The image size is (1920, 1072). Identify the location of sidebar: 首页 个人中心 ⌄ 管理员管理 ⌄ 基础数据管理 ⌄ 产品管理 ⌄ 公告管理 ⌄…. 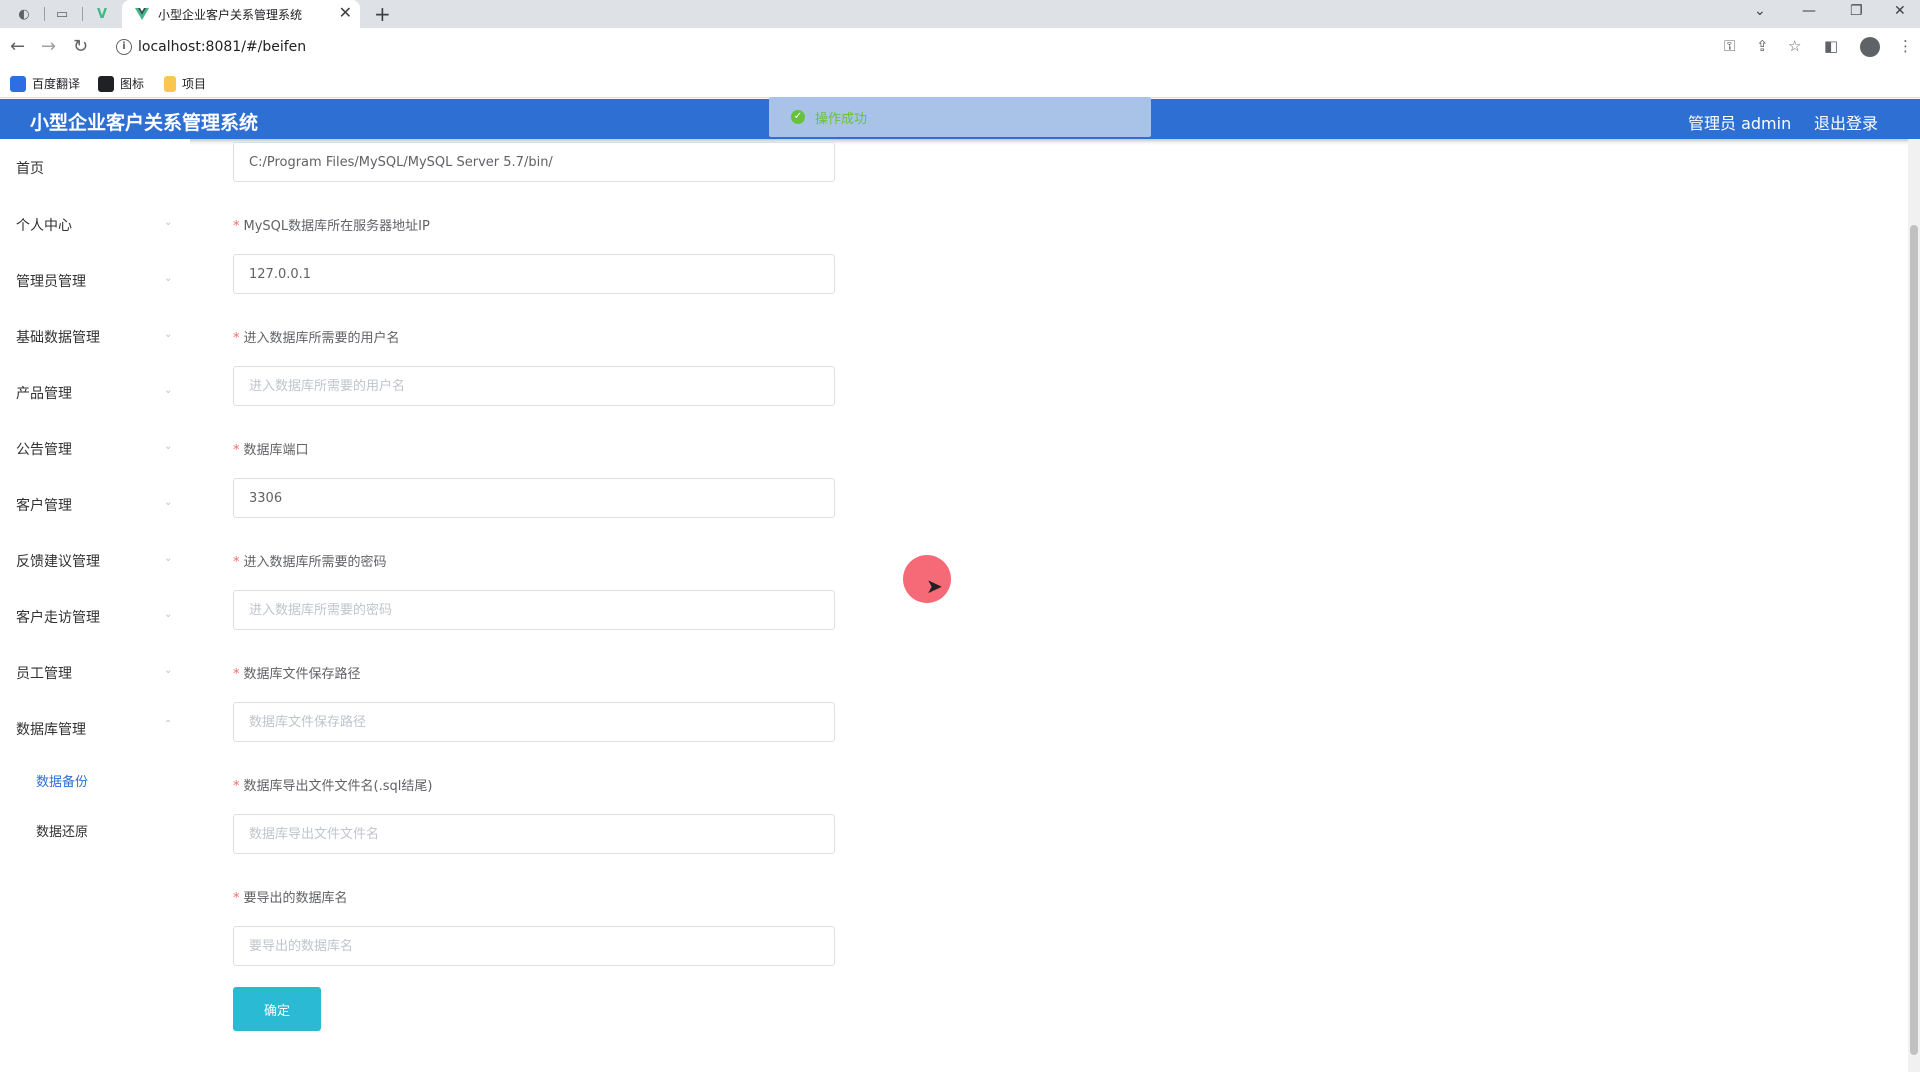
(95, 605).